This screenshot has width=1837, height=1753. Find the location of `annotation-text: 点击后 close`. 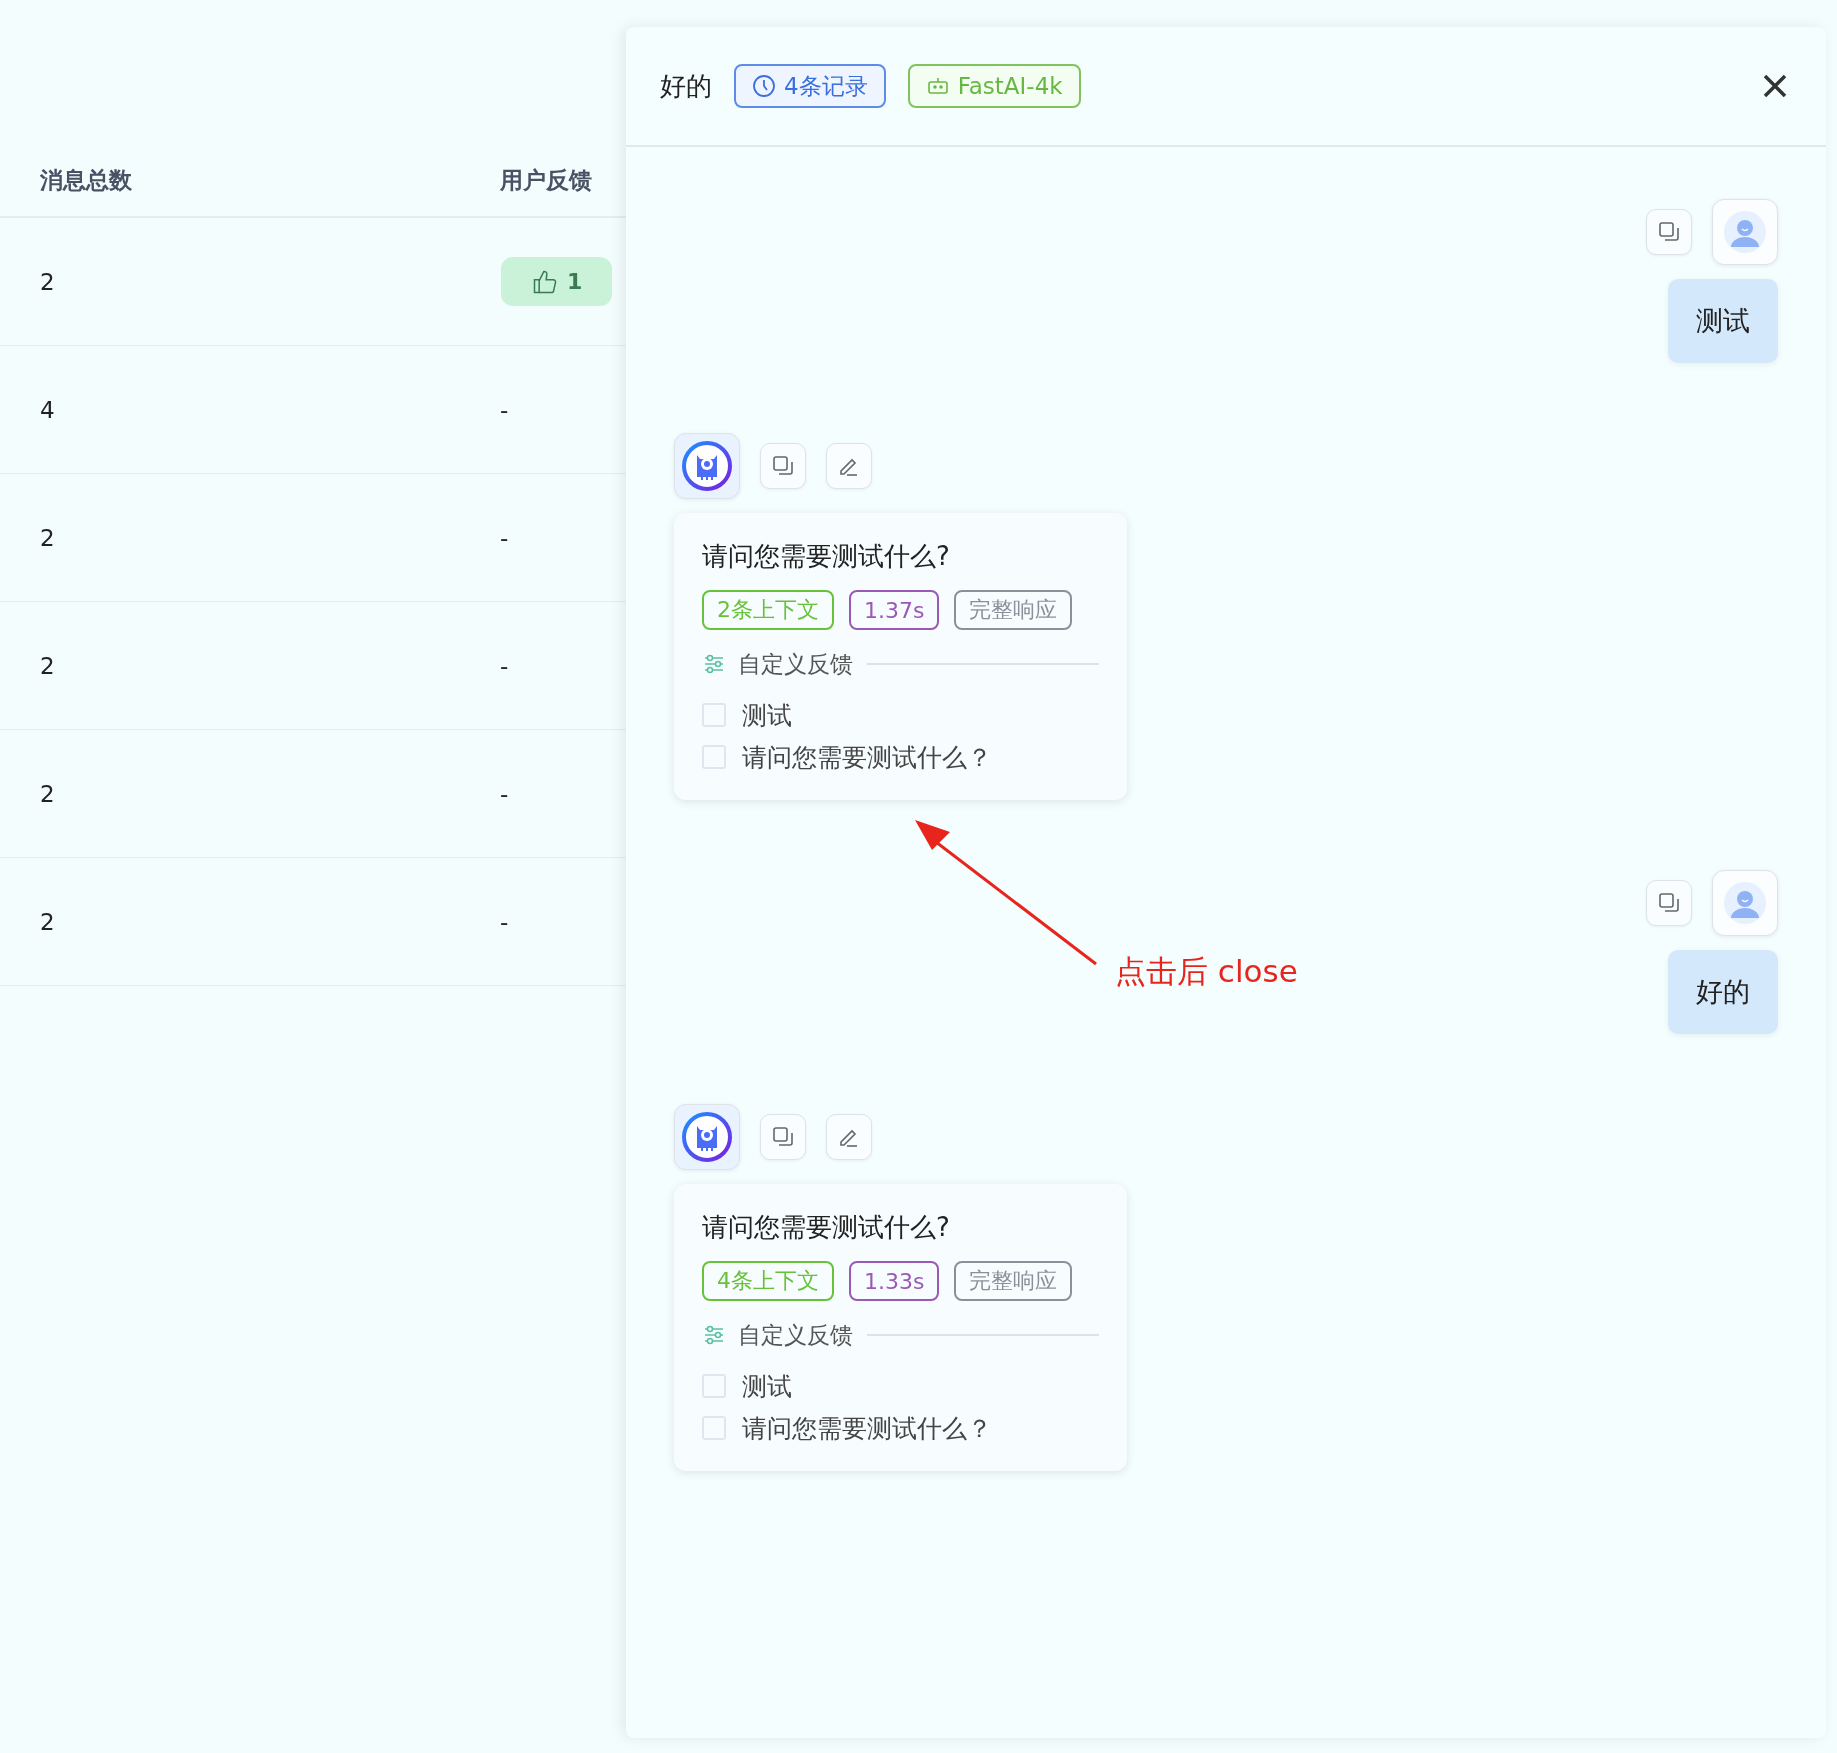

annotation-text: 点击后 close is located at coordinates (1206, 971).